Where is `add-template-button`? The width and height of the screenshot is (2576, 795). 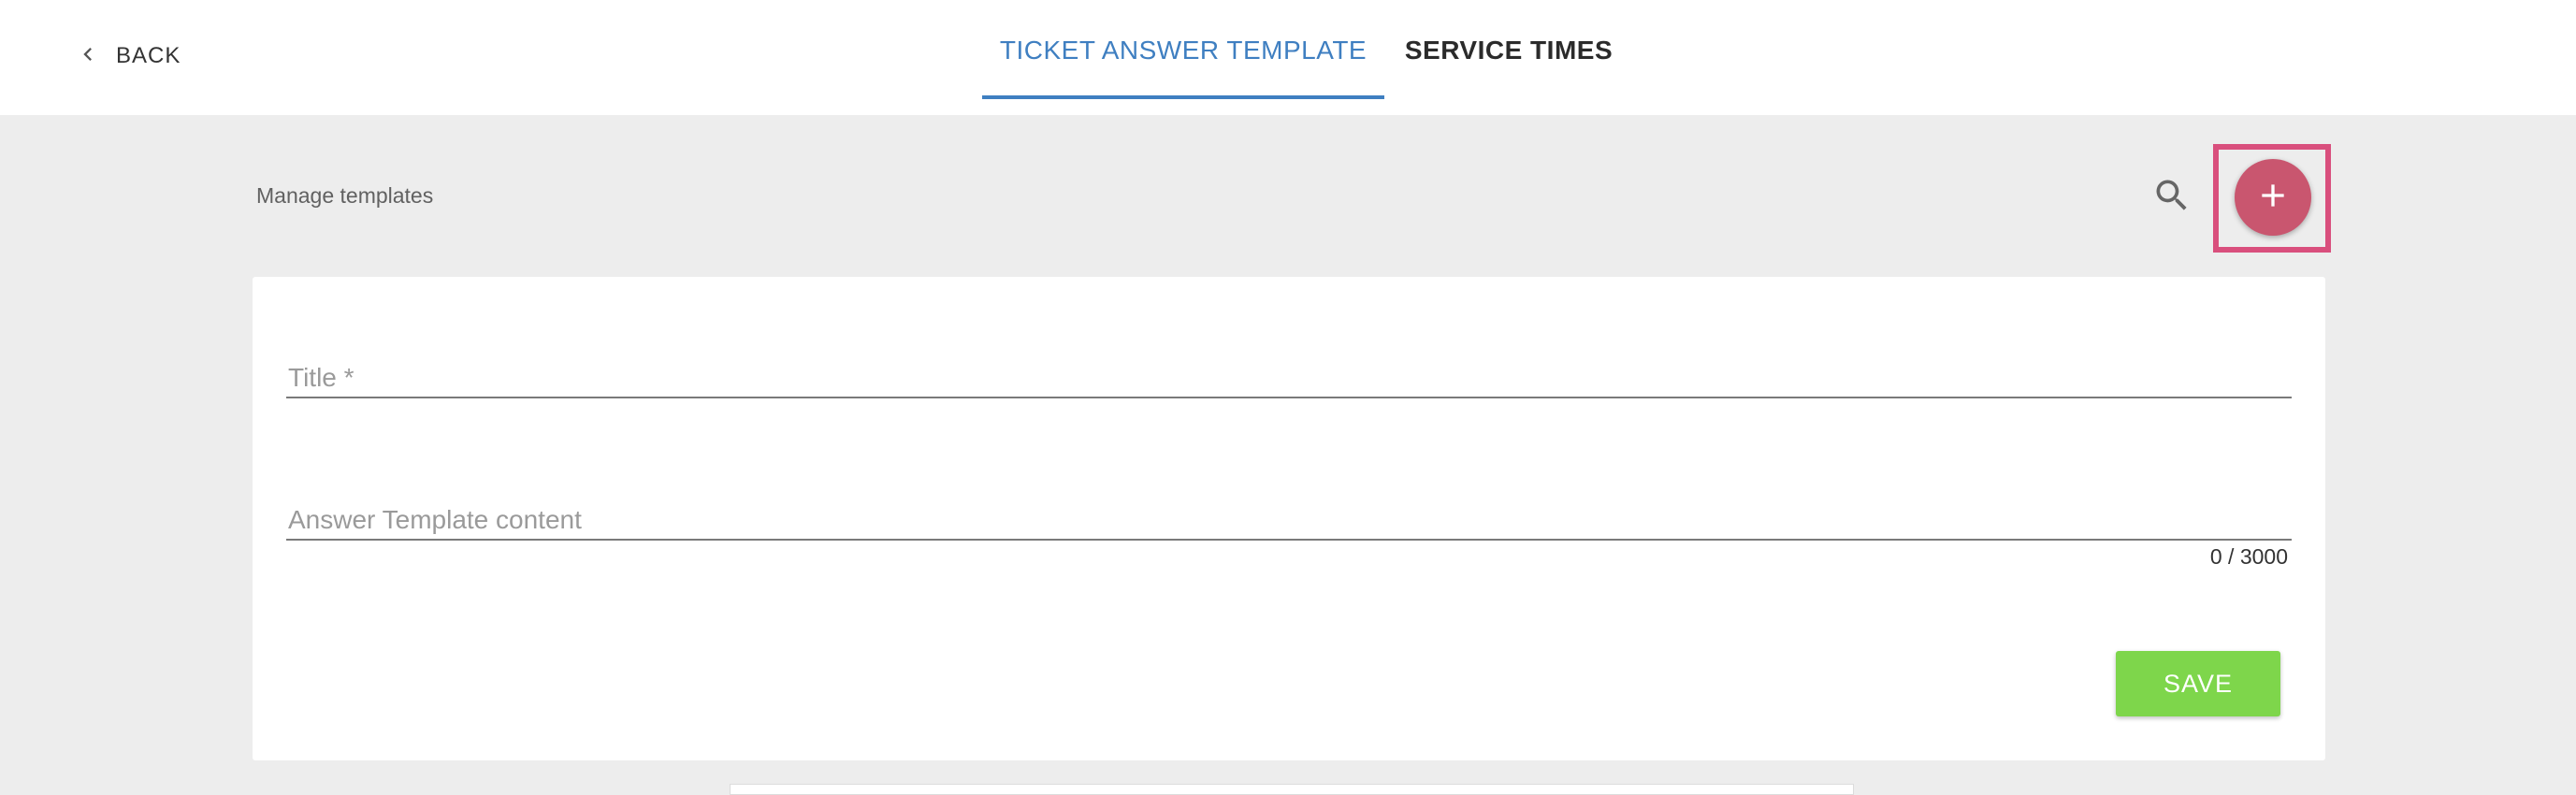
add-template-button is located at coordinates (2273, 197).